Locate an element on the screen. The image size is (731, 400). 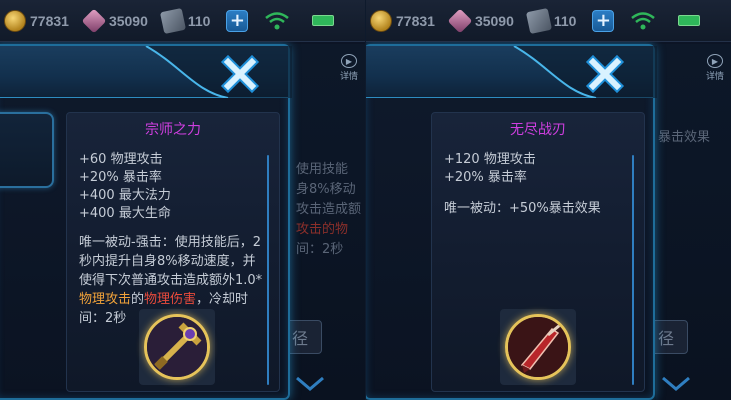
stat-line: +400 最大法力 is located at coordinates (125, 195).